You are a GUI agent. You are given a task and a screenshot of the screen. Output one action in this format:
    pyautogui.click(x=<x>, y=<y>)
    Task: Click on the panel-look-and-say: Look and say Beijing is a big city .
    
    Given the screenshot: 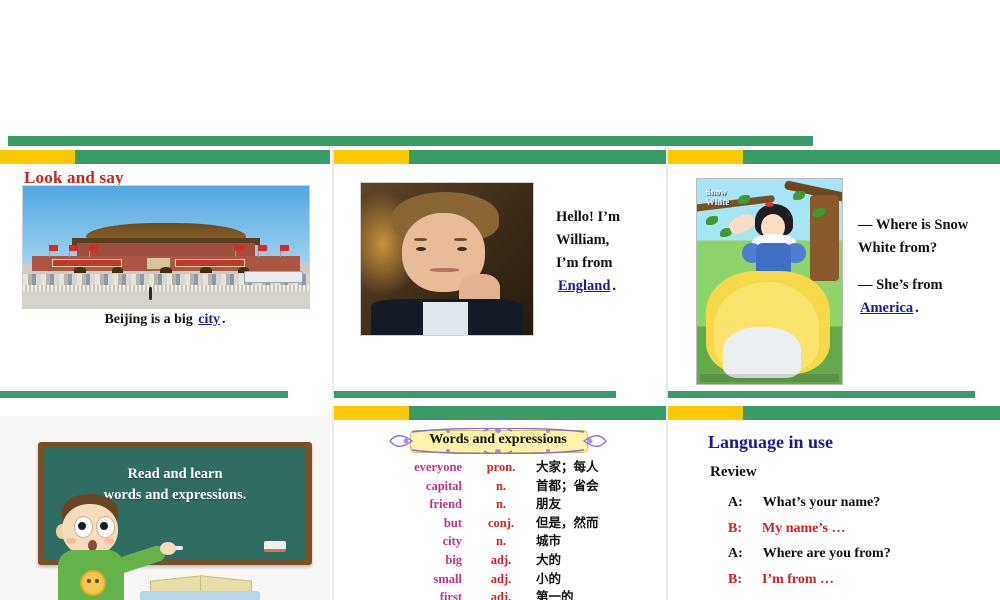 What is the action you would take?
    pyautogui.click(x=165, y=274)
    